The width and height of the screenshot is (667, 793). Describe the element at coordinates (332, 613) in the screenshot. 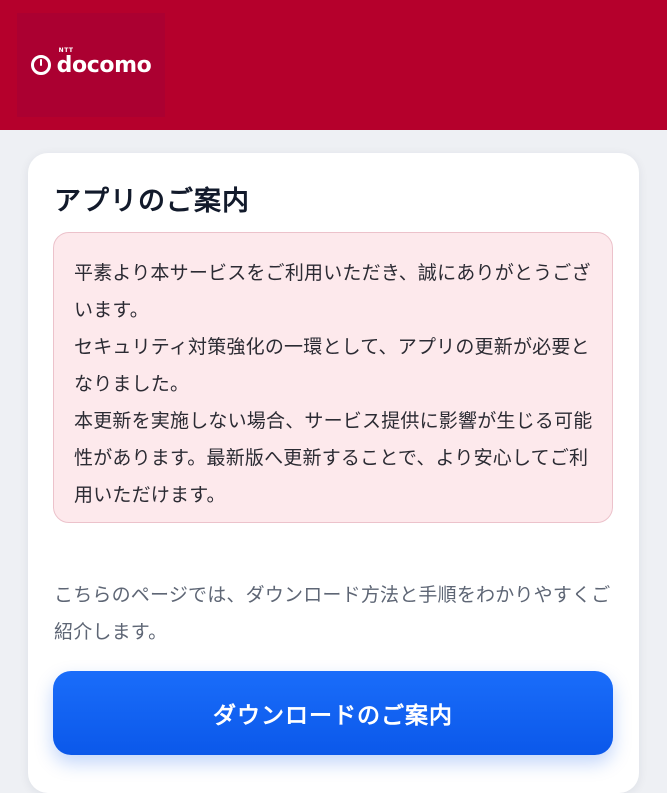

I see `intro-text: こちらのページでは、ダウンロード方法と手順をわかりやすくご紹介します。` at that location.